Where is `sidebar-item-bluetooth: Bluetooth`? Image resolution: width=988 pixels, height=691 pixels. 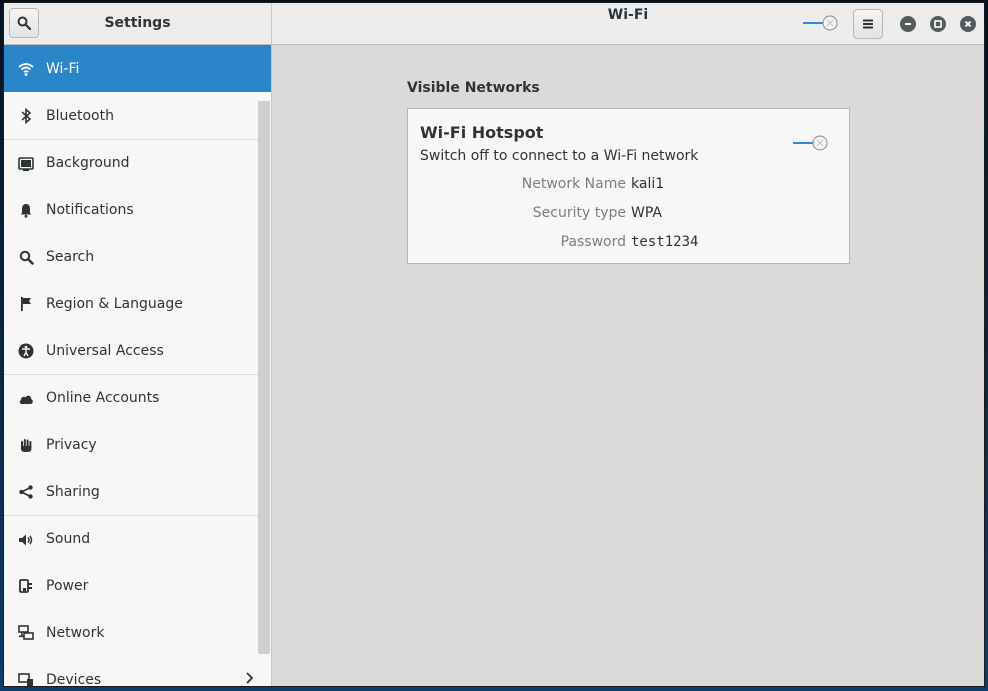
sidebar-item-bluetooth: Bluetooth is located at coordinates (137, 115).